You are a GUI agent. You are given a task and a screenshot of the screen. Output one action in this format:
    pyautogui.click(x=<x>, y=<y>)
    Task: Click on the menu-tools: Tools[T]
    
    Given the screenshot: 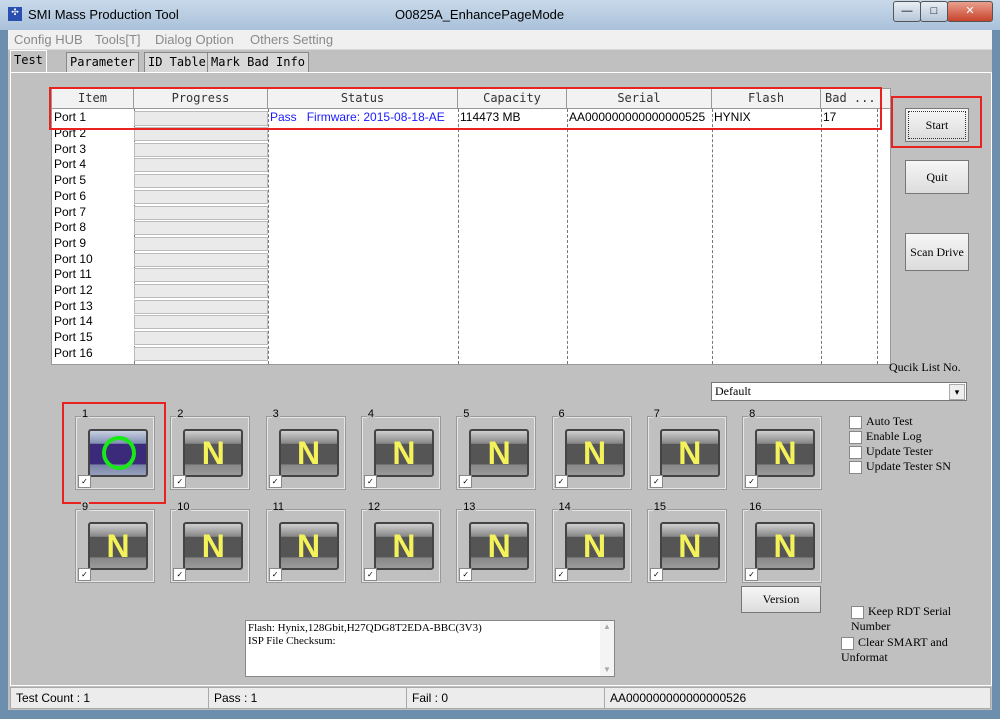 What is the action you would take?
    pyautogui.click(x=118, y=39)
    